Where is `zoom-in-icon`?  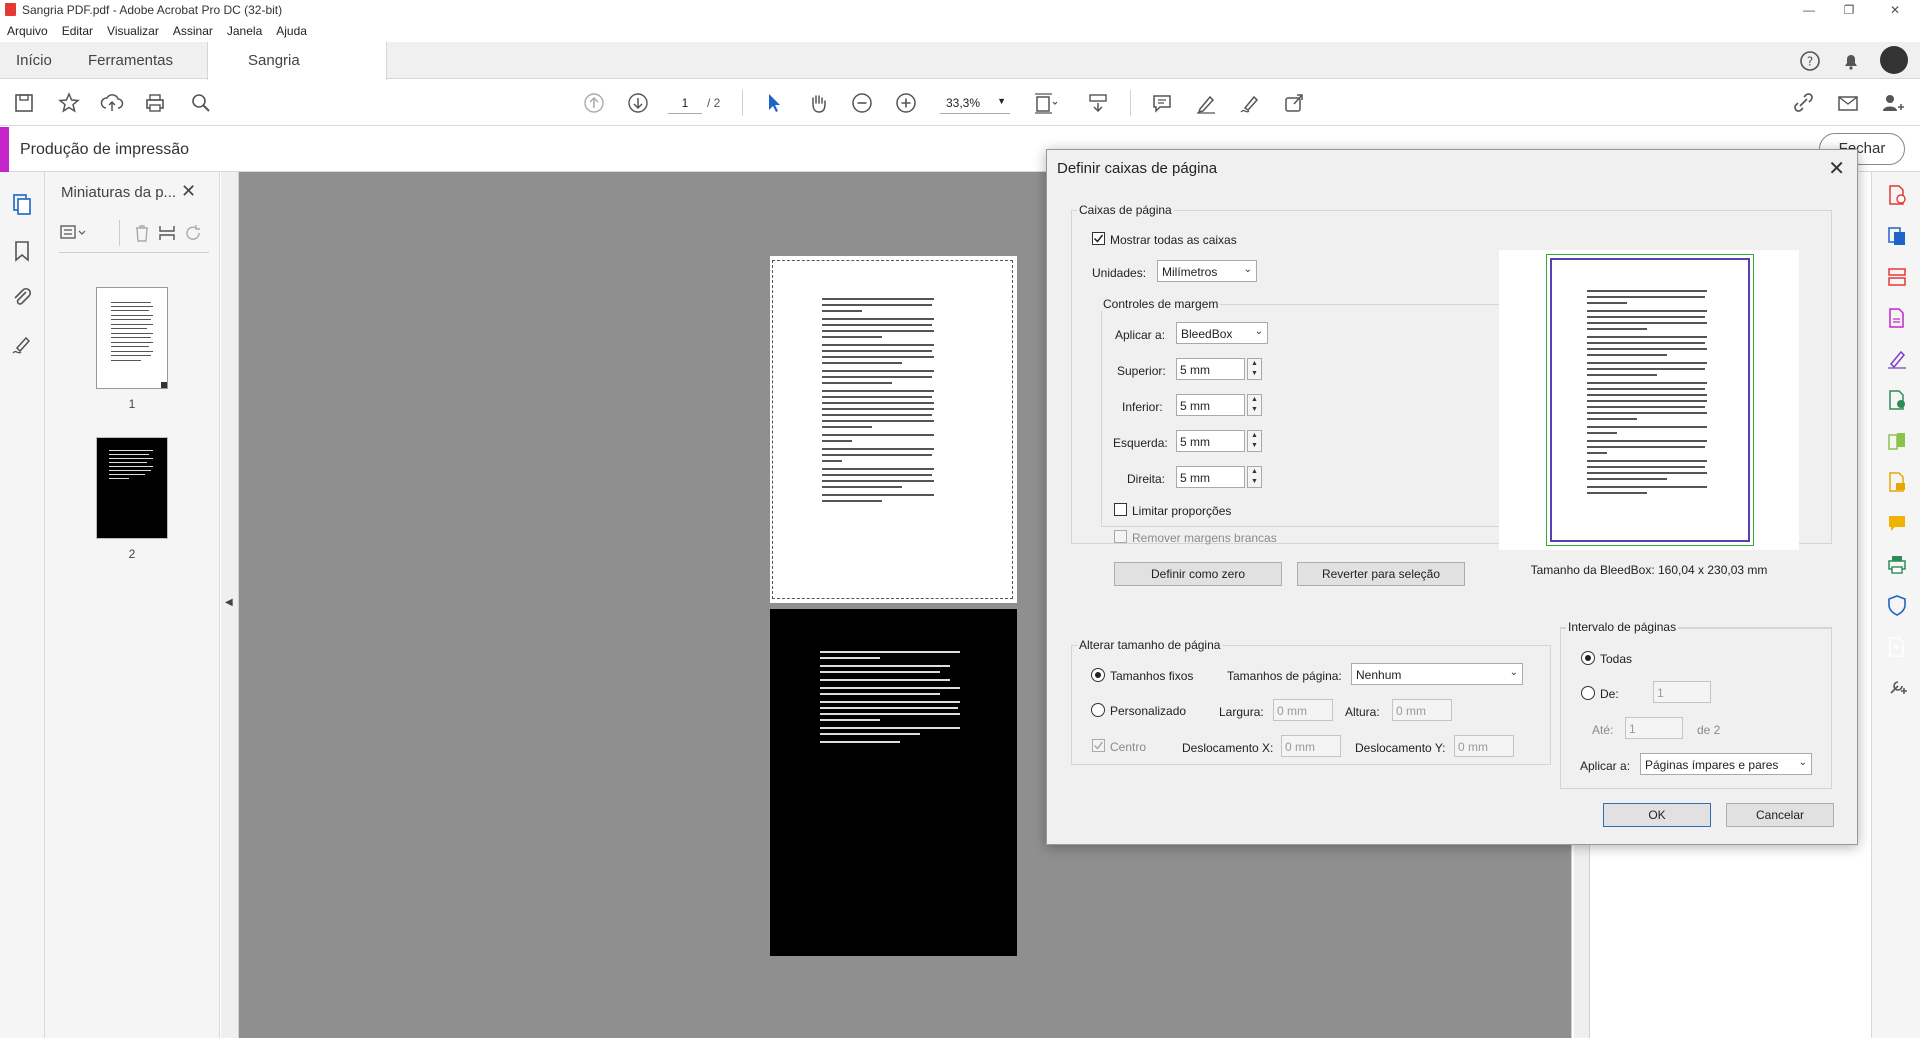 zoom-in-icon is located at coordinates (906, 103).